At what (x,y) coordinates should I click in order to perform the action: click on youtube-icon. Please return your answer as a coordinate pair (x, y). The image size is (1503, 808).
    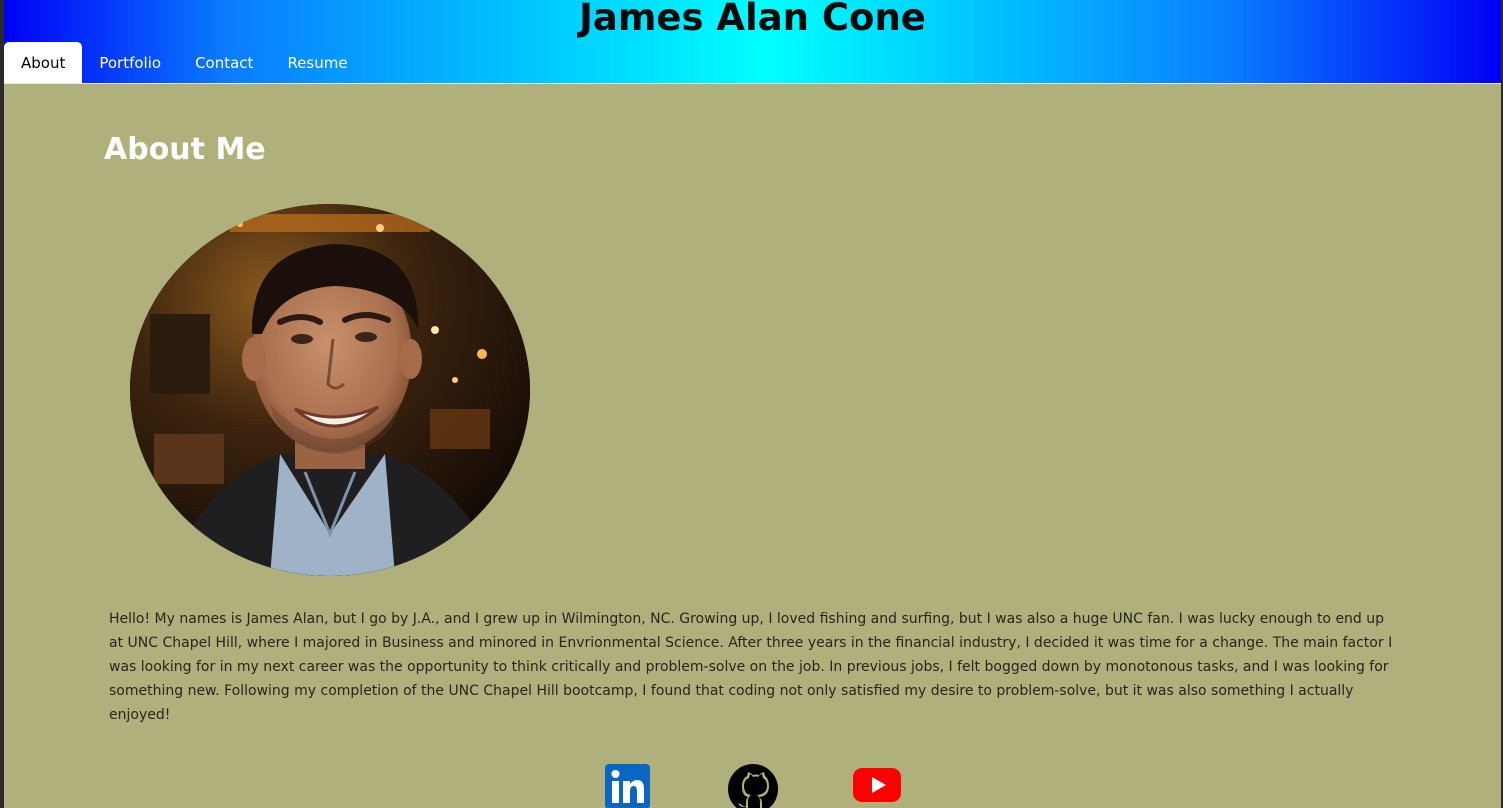
    Looking at the image, I should click on (877, 785).